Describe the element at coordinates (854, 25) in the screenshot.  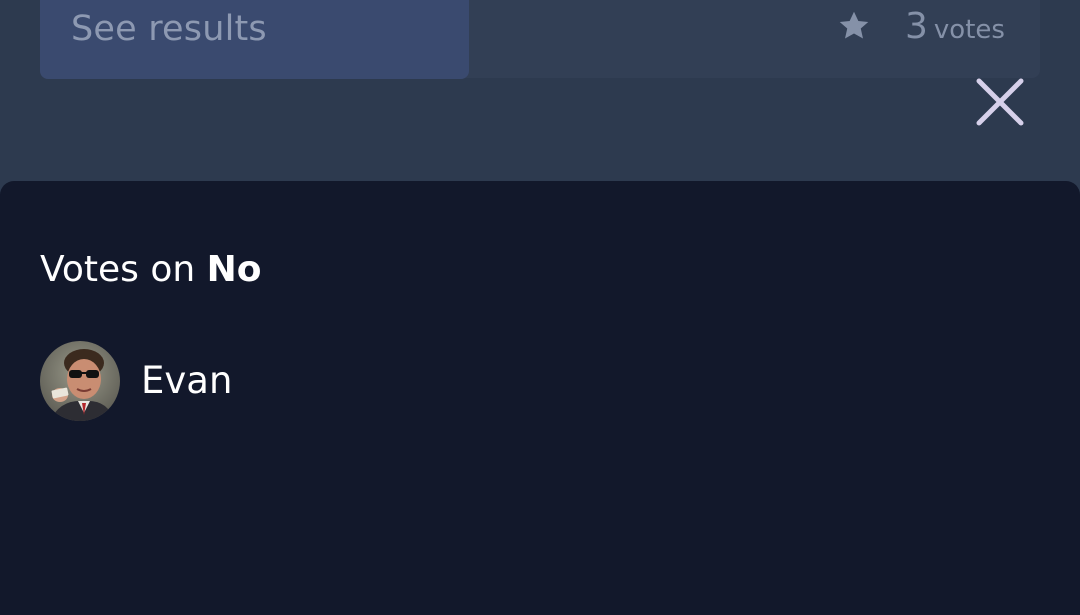
I see `star-icon` at that location.